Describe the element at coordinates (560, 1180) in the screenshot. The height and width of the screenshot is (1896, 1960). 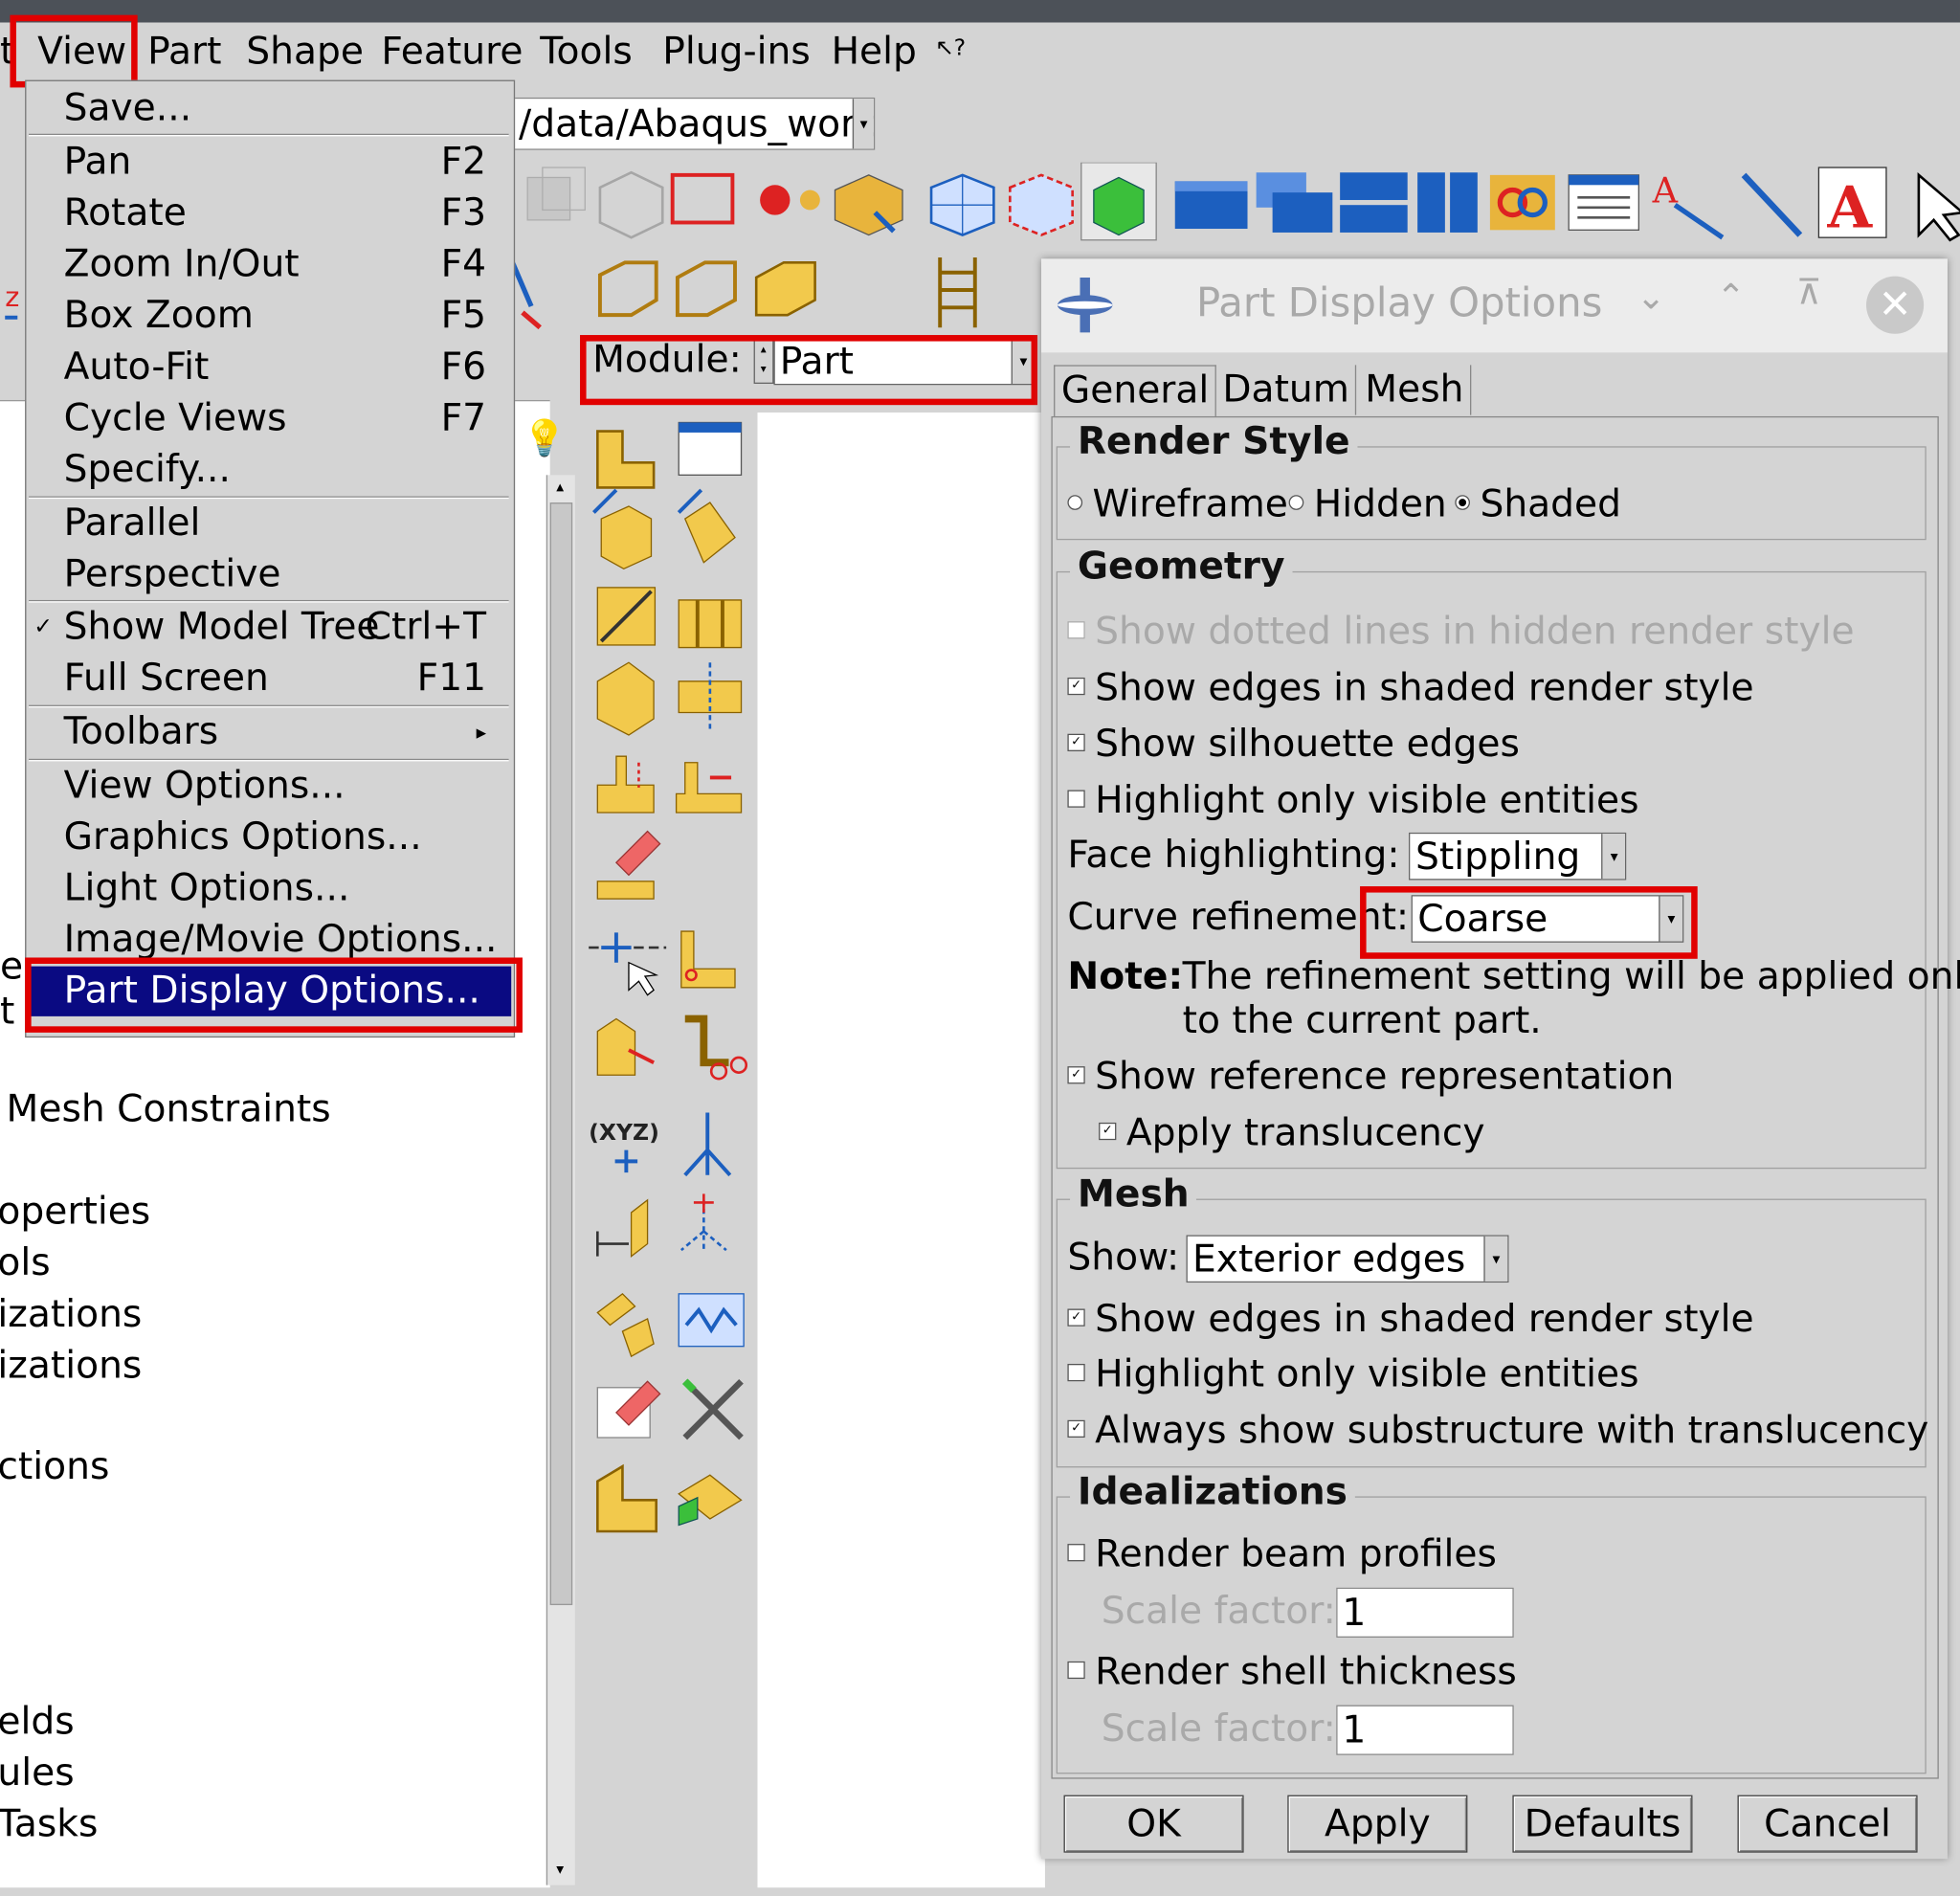
I see `tree-scrollbar: ▴ ▾` at that location.